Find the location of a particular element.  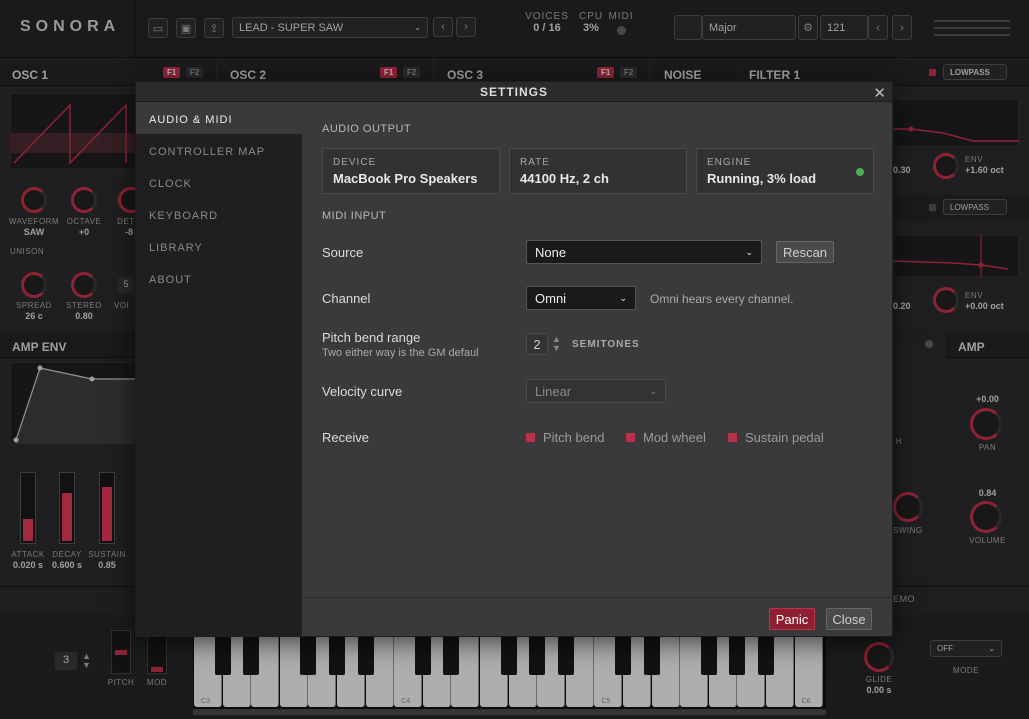

pitch-bend-sub: Two either way is the GM defaul is located at coordinates (400, 353).